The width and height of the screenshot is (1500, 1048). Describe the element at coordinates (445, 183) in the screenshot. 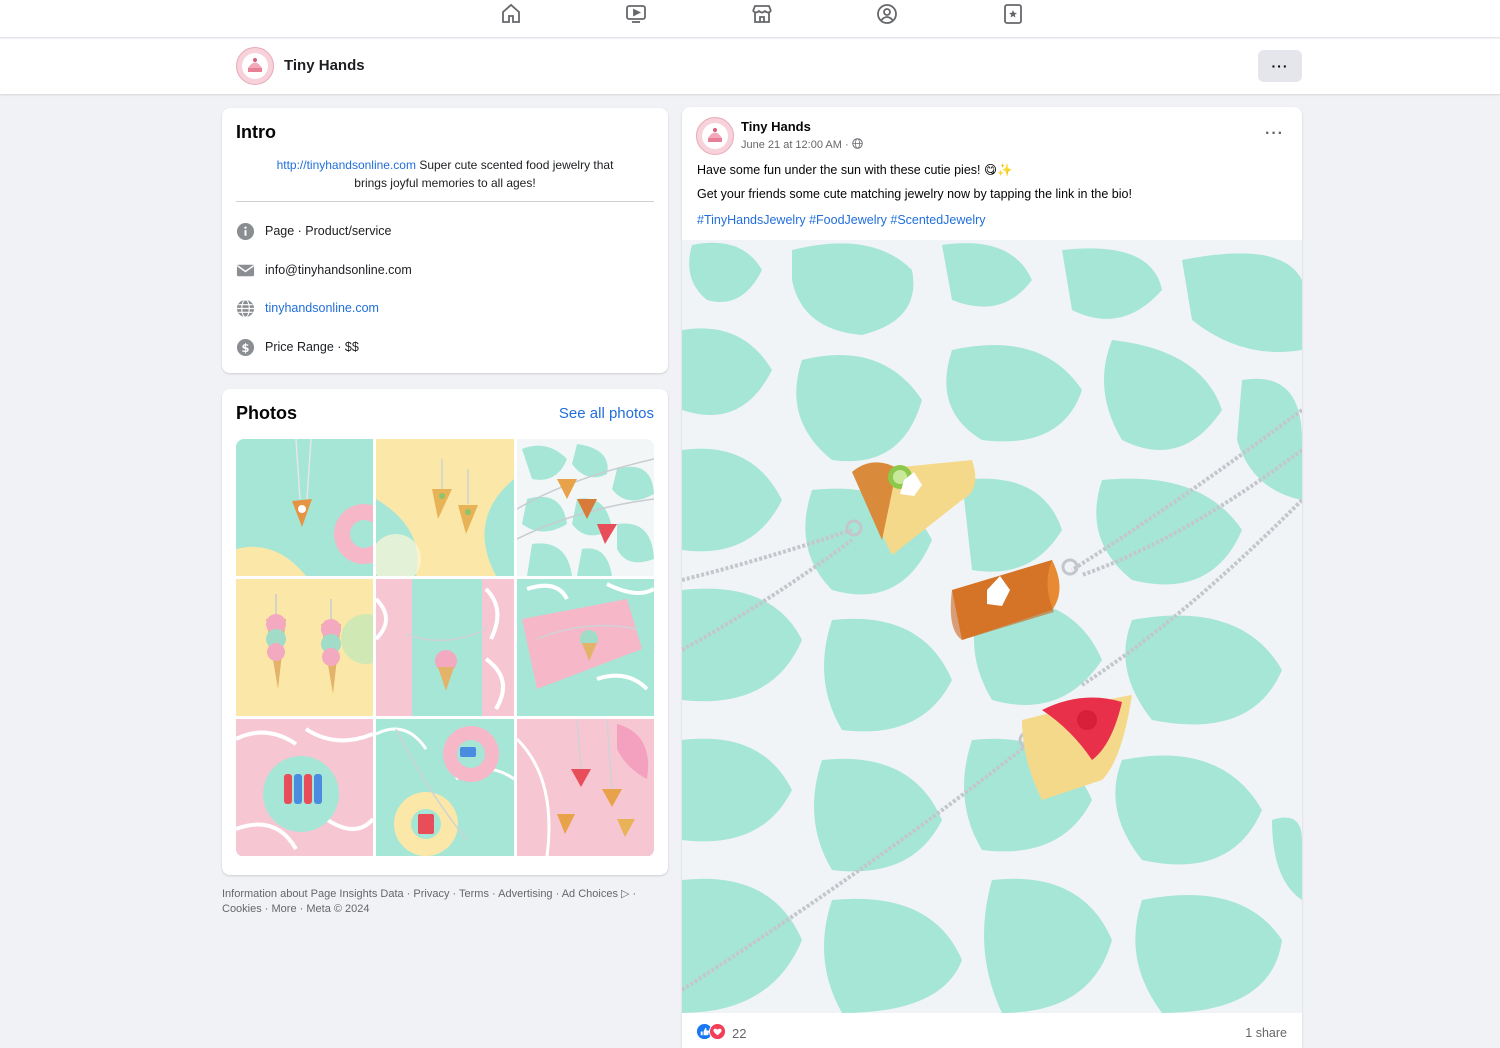

I see `bio-text-line2: brings joyful memories to all ages!` at that location.